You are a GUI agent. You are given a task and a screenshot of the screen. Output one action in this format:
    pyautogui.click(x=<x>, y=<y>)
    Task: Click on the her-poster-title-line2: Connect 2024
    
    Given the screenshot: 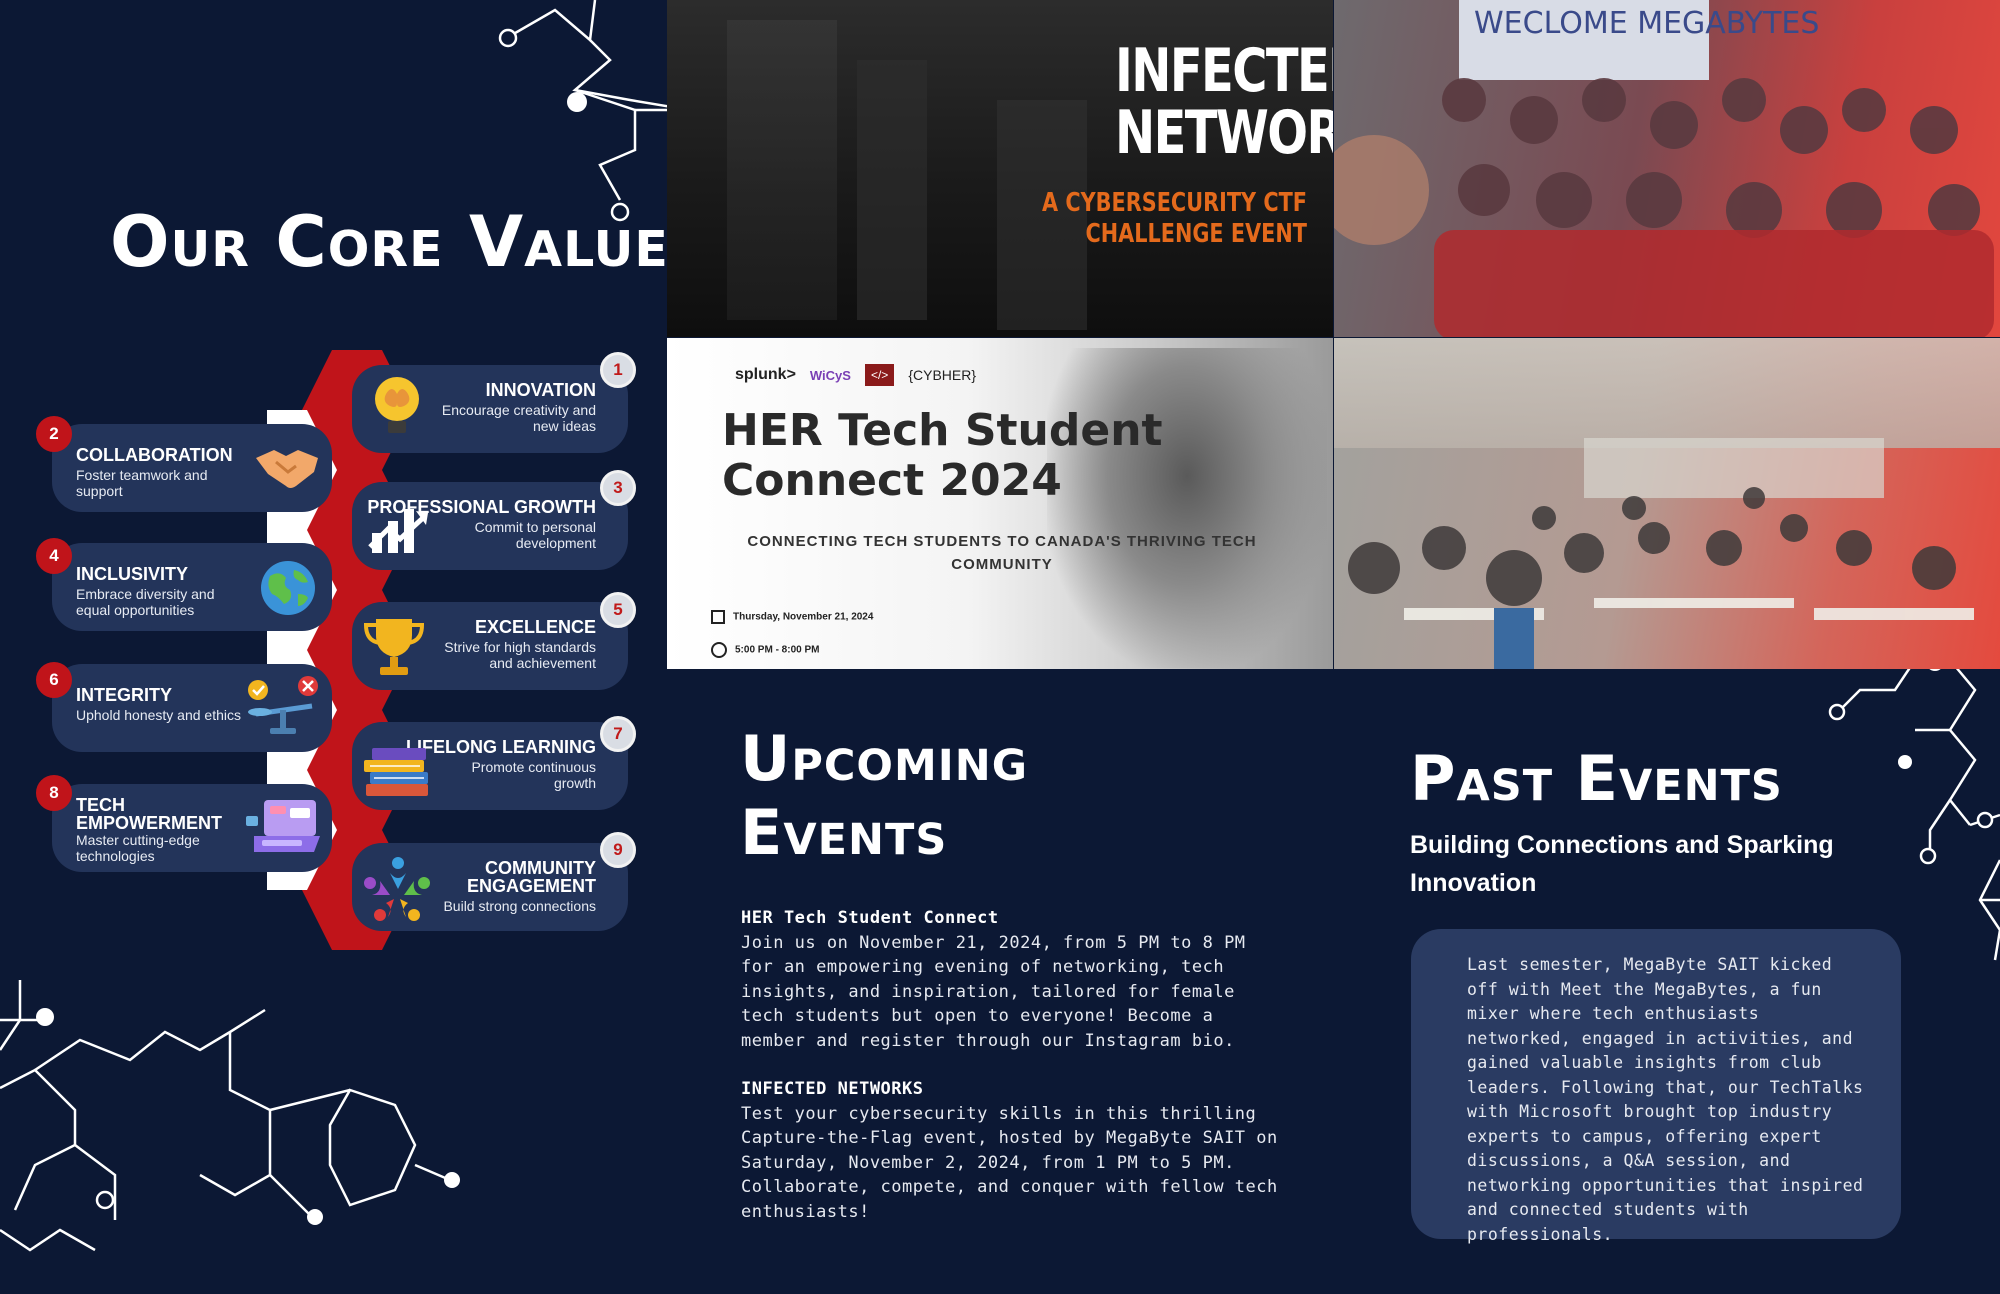 What is the action you would take?
    pyautogui.click(x=892, y=480)
    